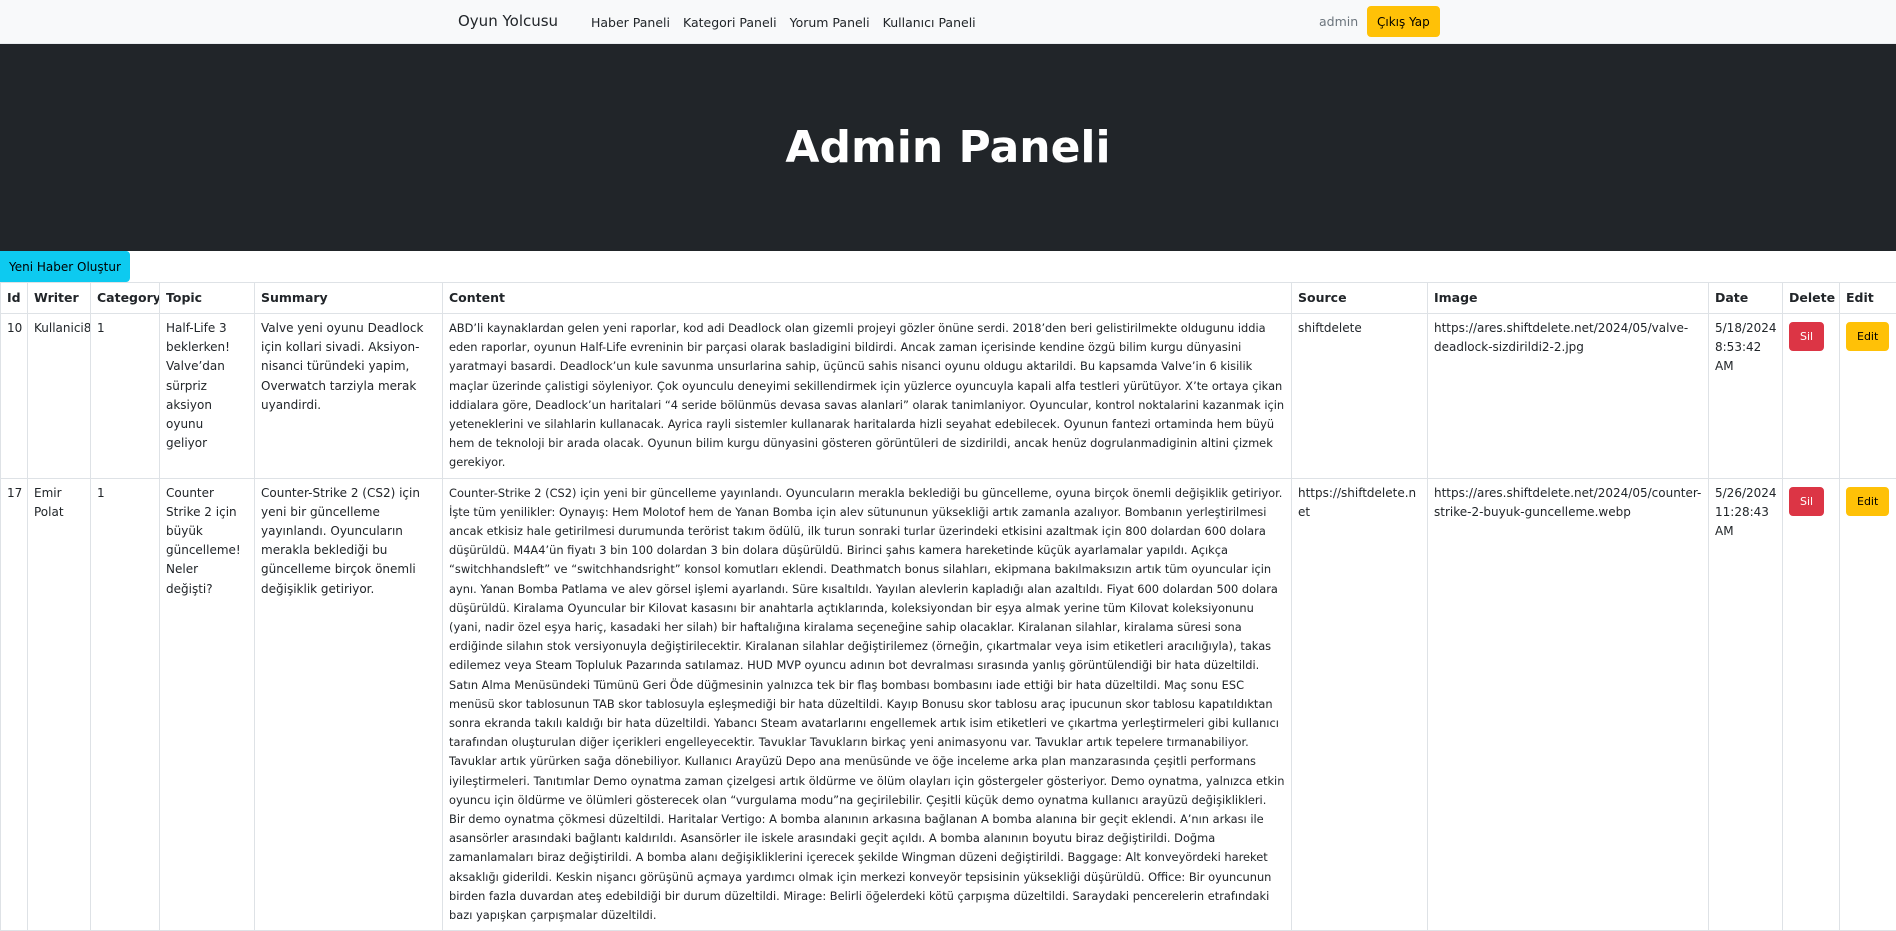 This screenshot has height=931, width=1896. Describe the element at coordinates (14, 298) in the screenshot. I see `column-header-id: Id` at that location.